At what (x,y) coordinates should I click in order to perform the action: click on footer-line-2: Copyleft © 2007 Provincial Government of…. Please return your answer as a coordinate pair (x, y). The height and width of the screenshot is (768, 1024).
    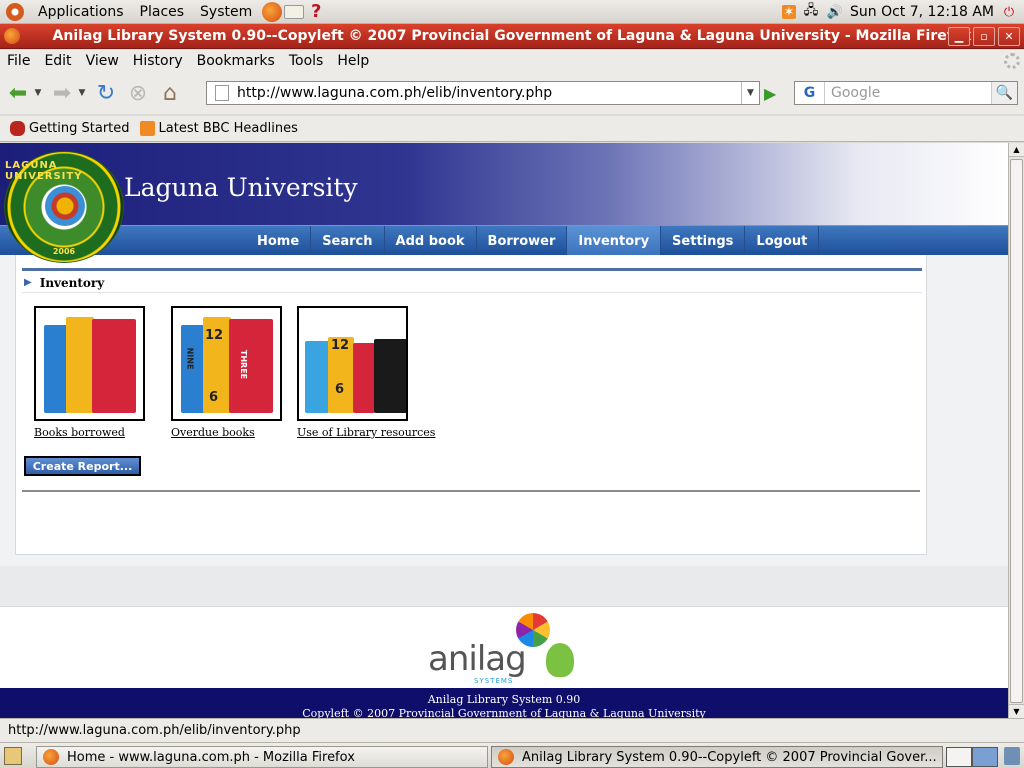
    Looking at the image, I should click on (504, 712).